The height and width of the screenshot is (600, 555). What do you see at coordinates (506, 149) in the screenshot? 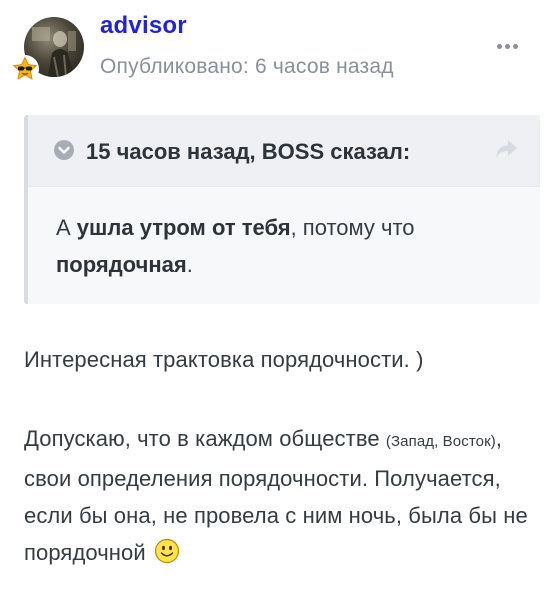
I see `share-arrow-icon` at bounding box center [506, 149].